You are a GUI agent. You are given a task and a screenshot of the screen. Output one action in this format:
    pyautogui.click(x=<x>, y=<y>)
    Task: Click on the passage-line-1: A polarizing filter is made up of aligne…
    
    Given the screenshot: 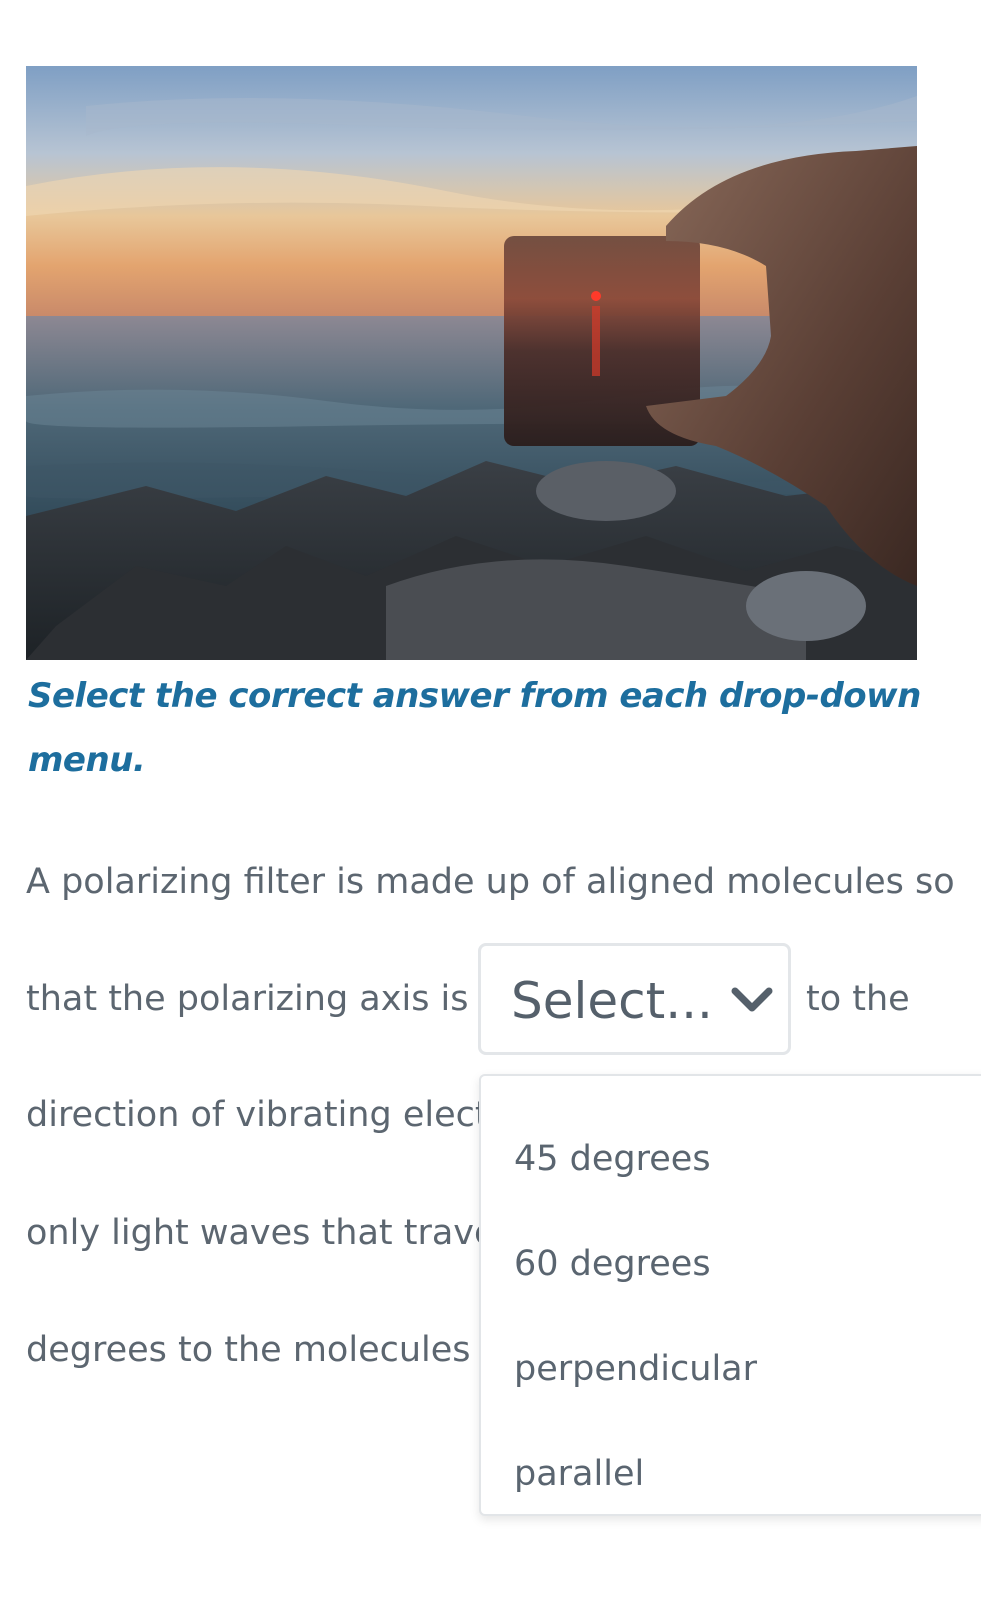 What is the action you would take?
    pyautogui.click(x=490, y=882)
    